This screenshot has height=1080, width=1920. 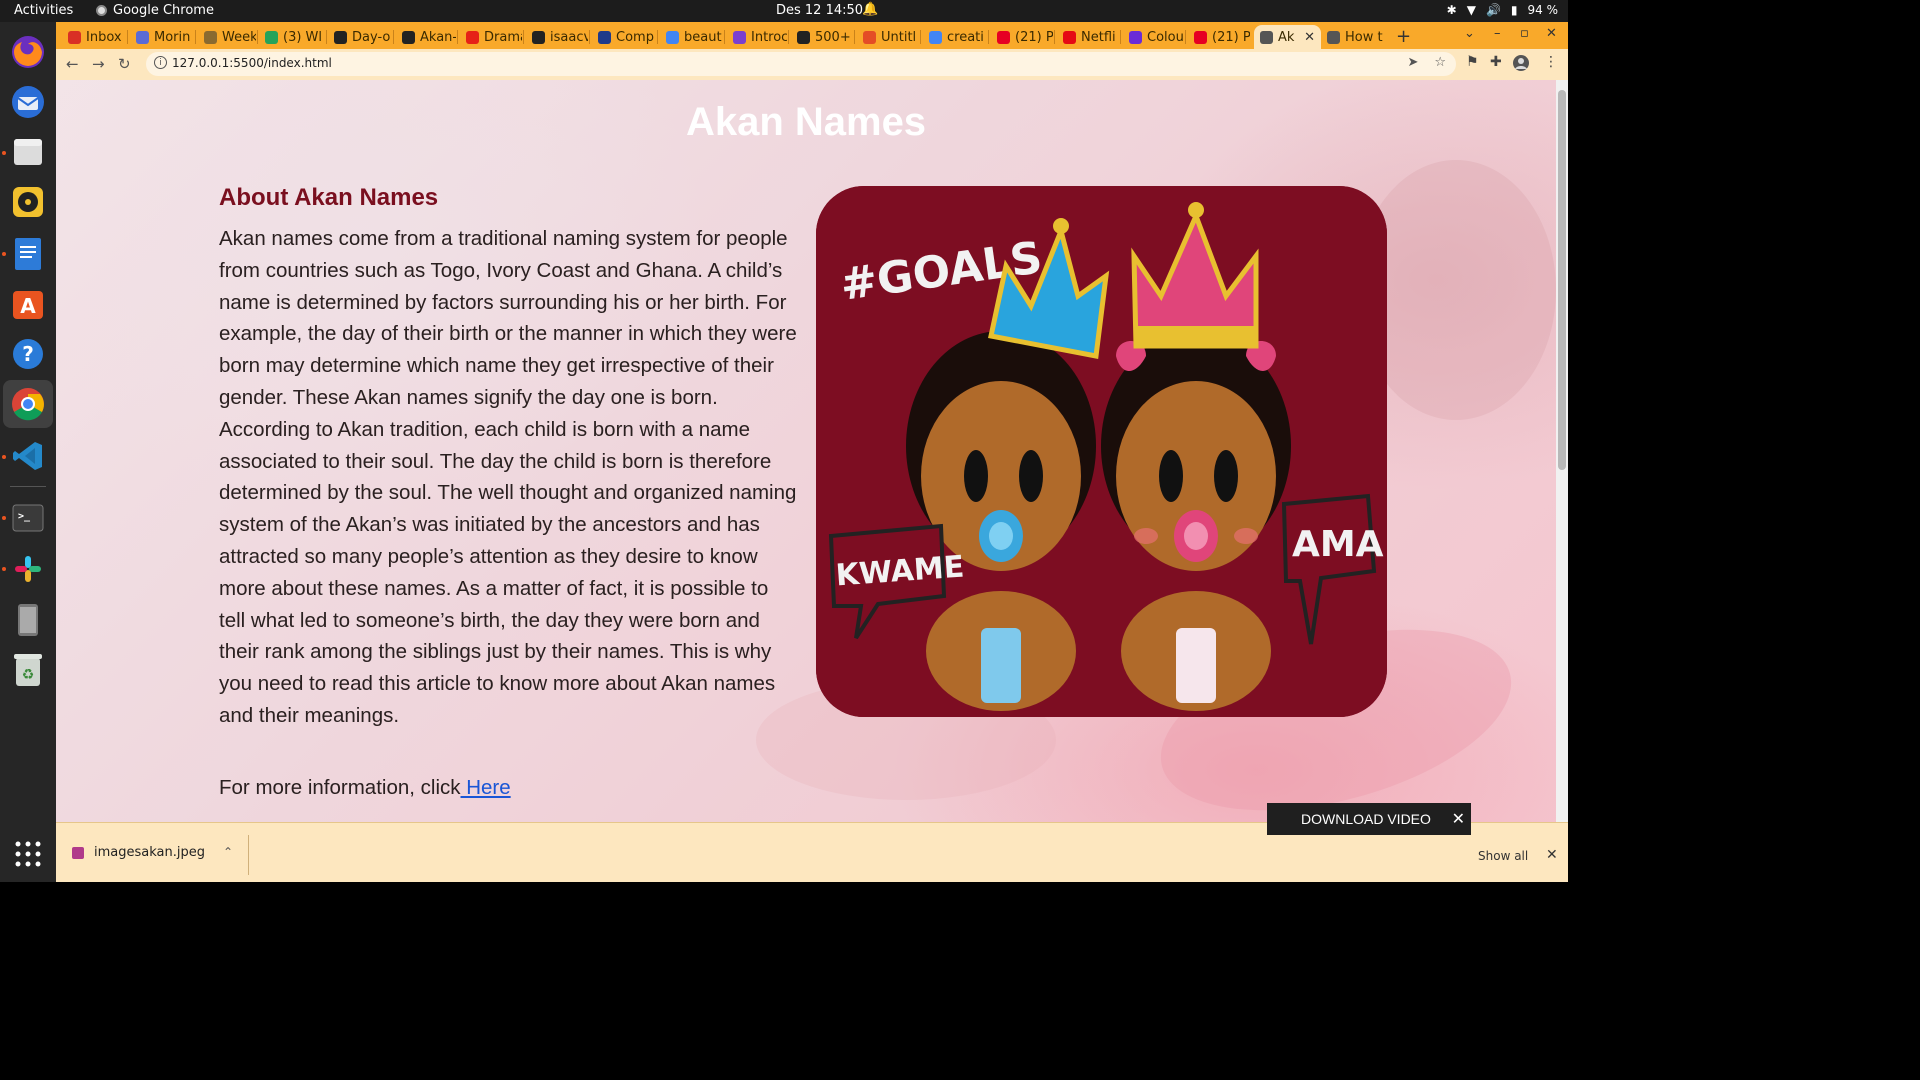 I want to click on tab: Morin, so click(x=162, y=37).